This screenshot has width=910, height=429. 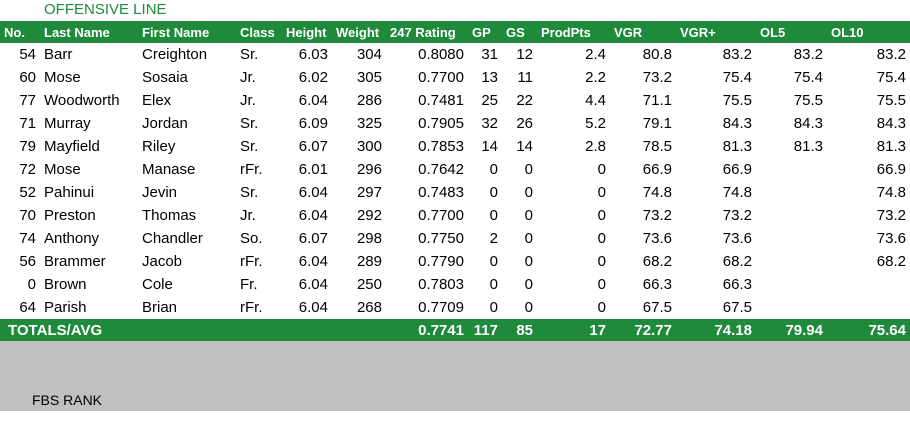 I want to click on table-cell: 13, so click(x=489, y=77).